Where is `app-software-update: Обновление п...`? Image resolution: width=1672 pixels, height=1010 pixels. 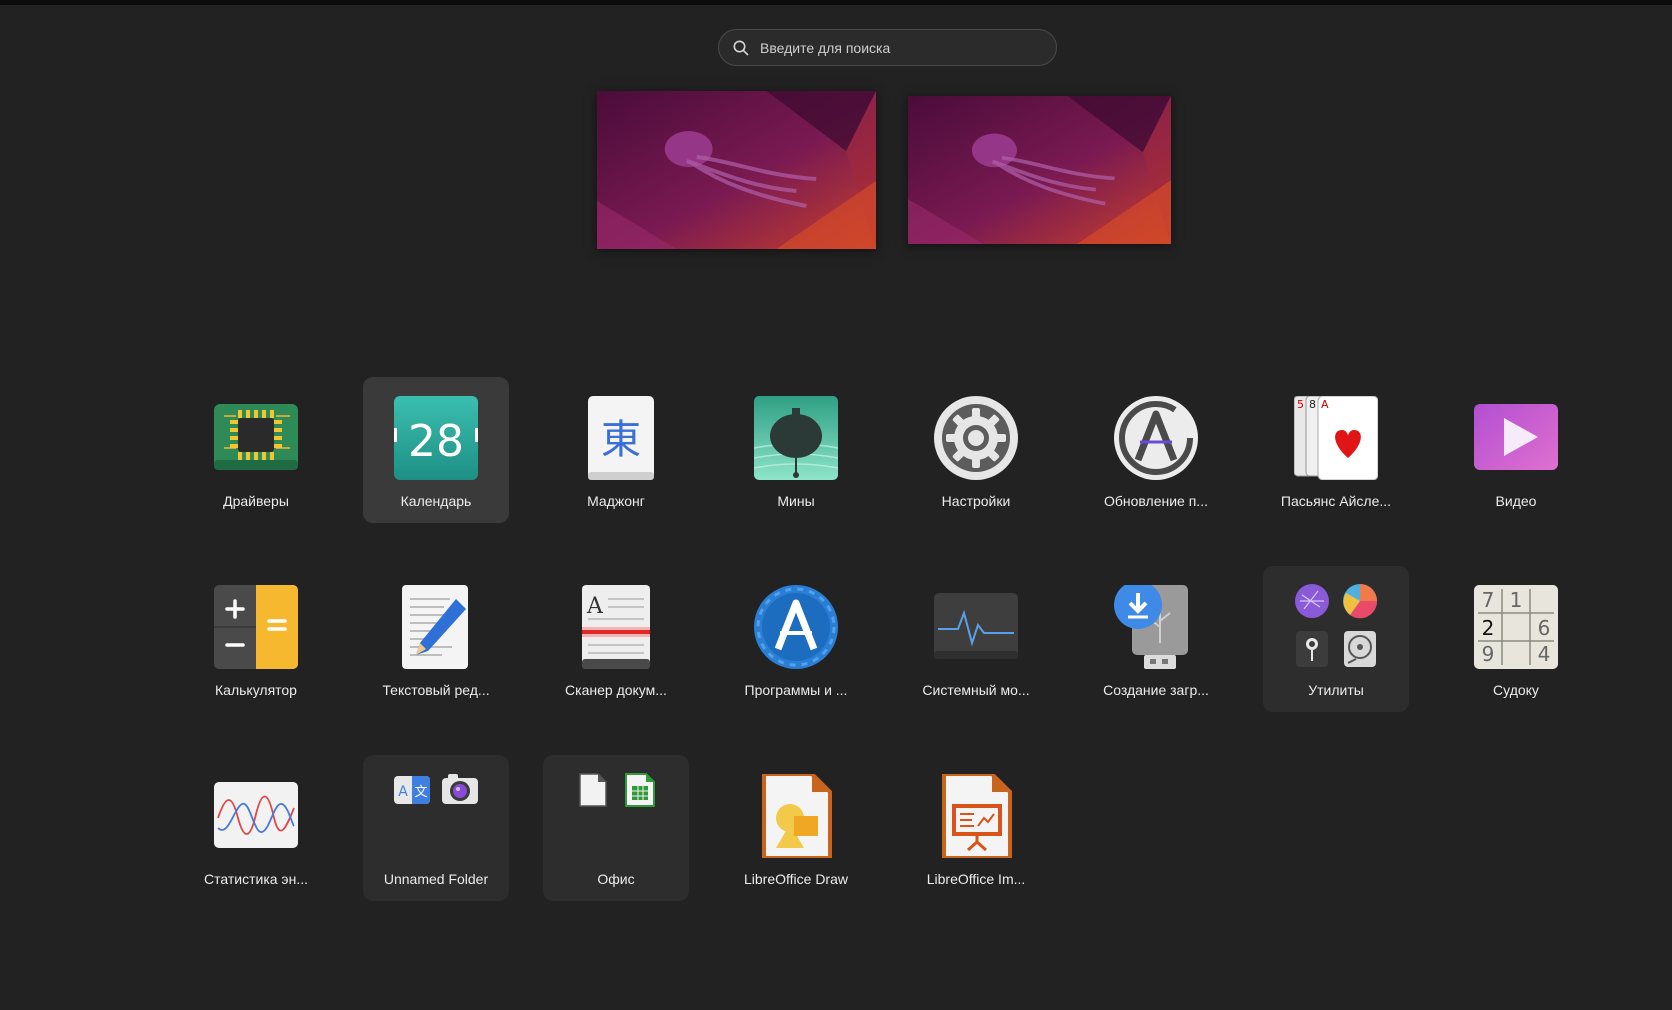
app-software-update: Обновление п... is located at coordinates (1156, 450).